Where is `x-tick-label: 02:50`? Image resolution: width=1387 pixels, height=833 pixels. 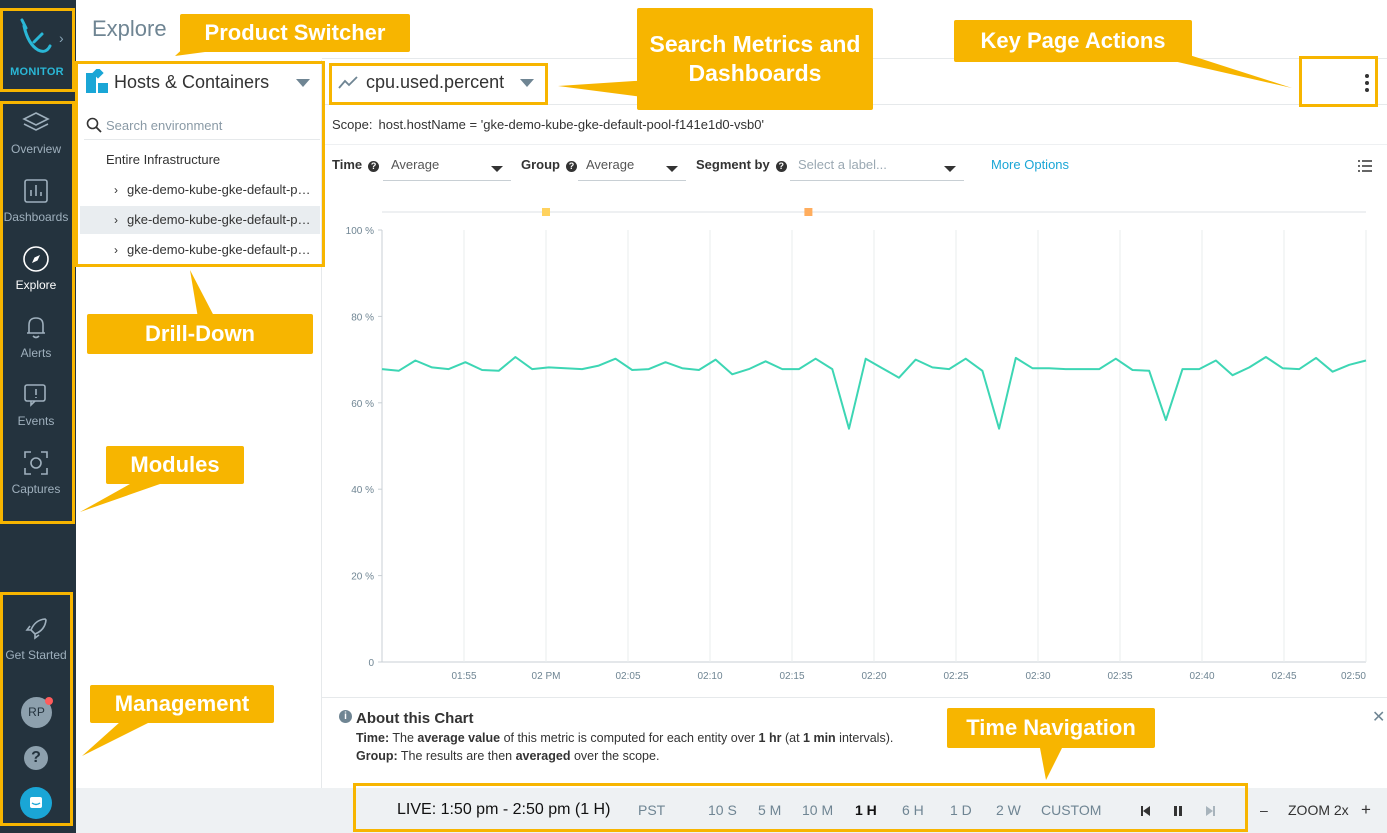 x-tick-label: 02:50 is located at coordinates (1353, 676).